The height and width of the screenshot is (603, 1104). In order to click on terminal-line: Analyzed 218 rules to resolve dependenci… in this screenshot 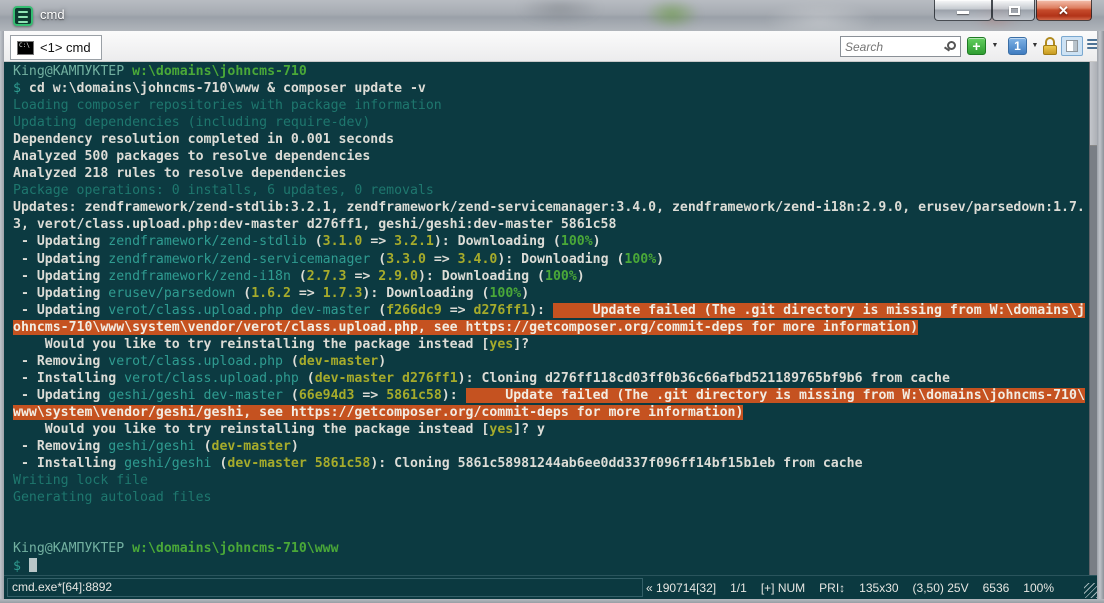, I will do `click(180, 174)`.